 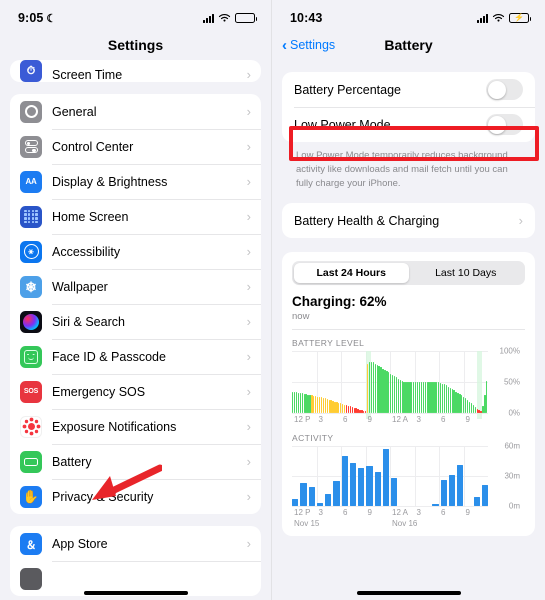 What do you see at coordinates (504, 89) in the screenshot?
I see `battery-percentage-toggle` at bounding box center [504, 89].